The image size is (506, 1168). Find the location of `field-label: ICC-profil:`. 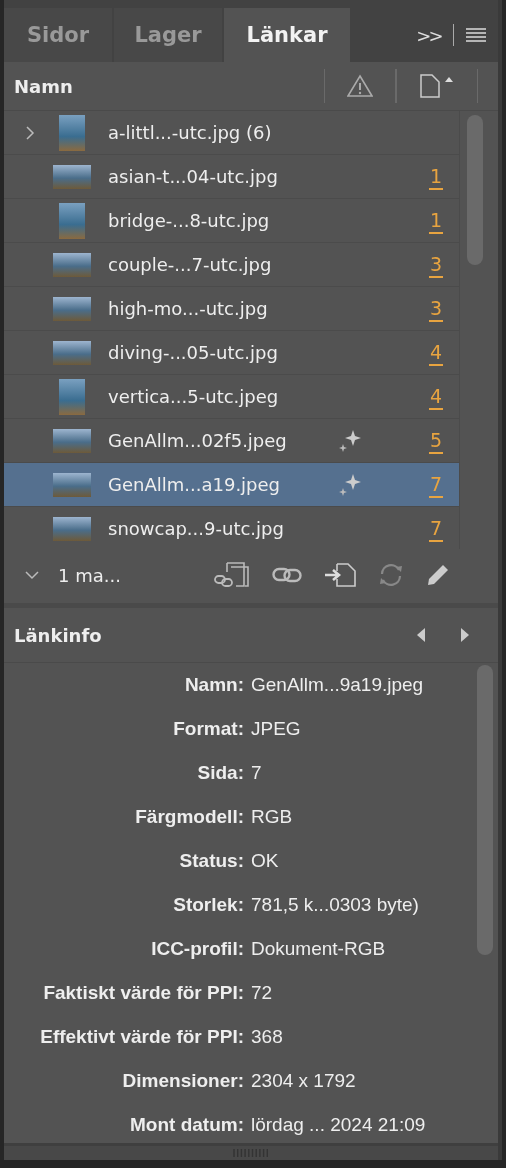

field-label: ICC-profil: is located at coordinates (197, 949).